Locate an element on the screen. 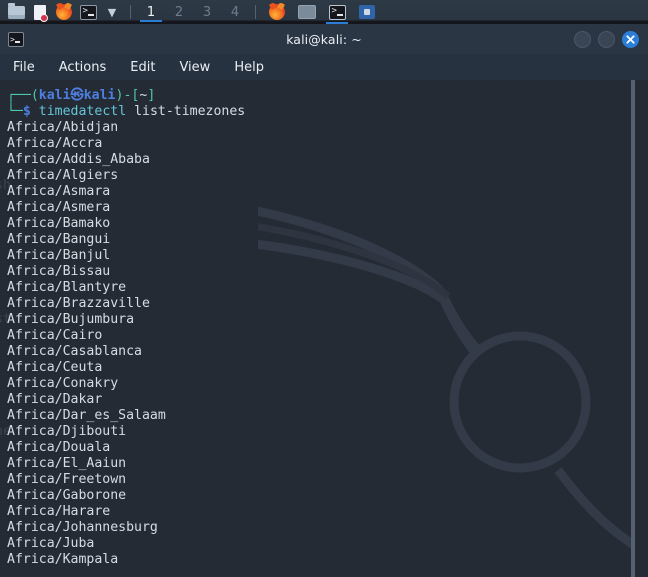 This screenshot has width=648, height=577. workspace-label: 1 is located at coordinates (151, 12).